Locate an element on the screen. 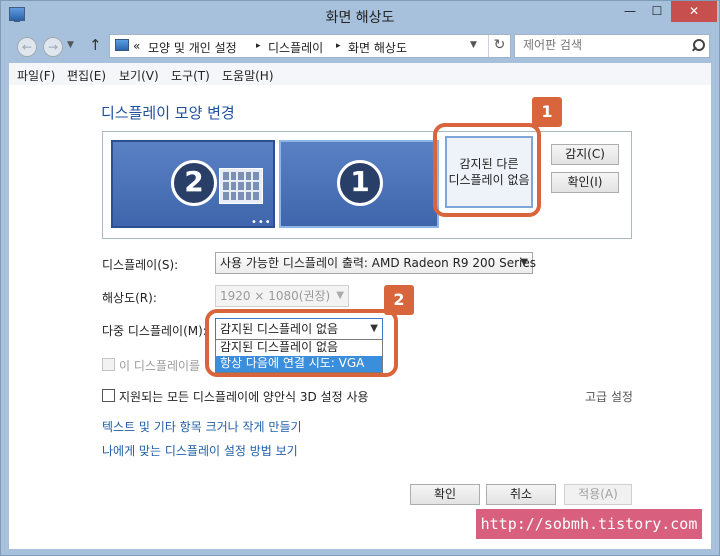 The image size is (720, 556). advanced-settings-link: 고급 설정 is located at coordinates (609, 396).